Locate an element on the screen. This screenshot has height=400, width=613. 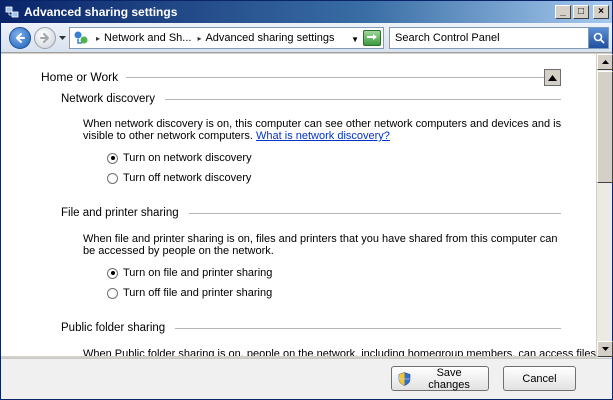
chevron-down-icon is located at coordinates (62, 37).